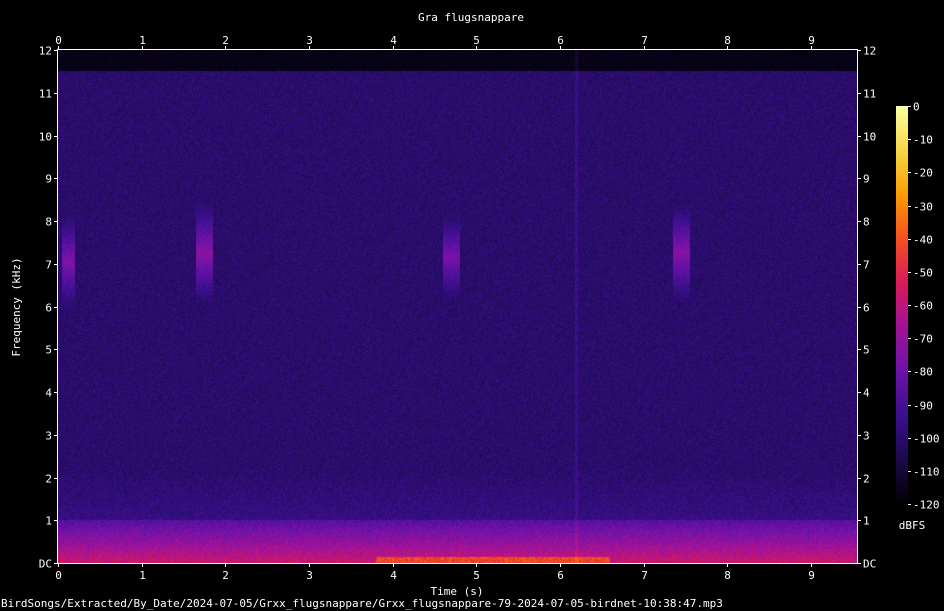 The height and width of the screenshot is (611, 944). Describe the element at coordinates (476, 40) in the screenshot. I see `x-tick-label-top: 5` at that location.